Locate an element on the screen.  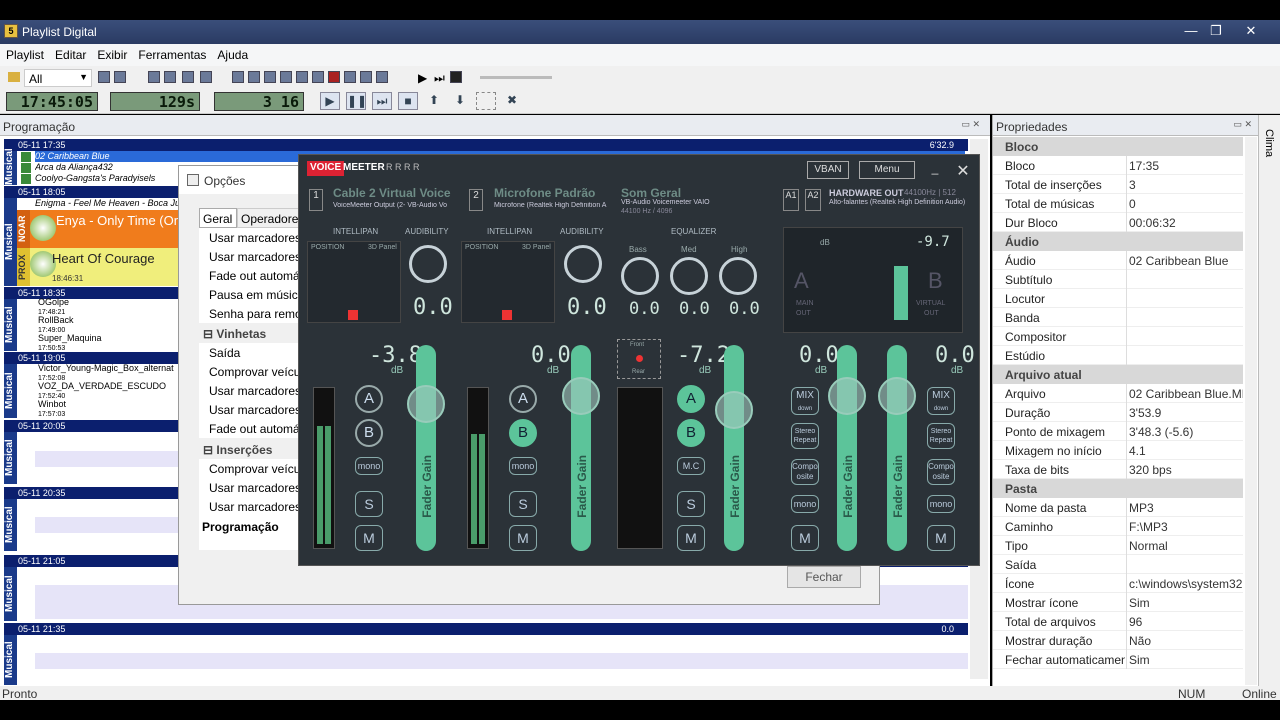
menu-ajuda: Ajuda is located at coordinates (232, 53).